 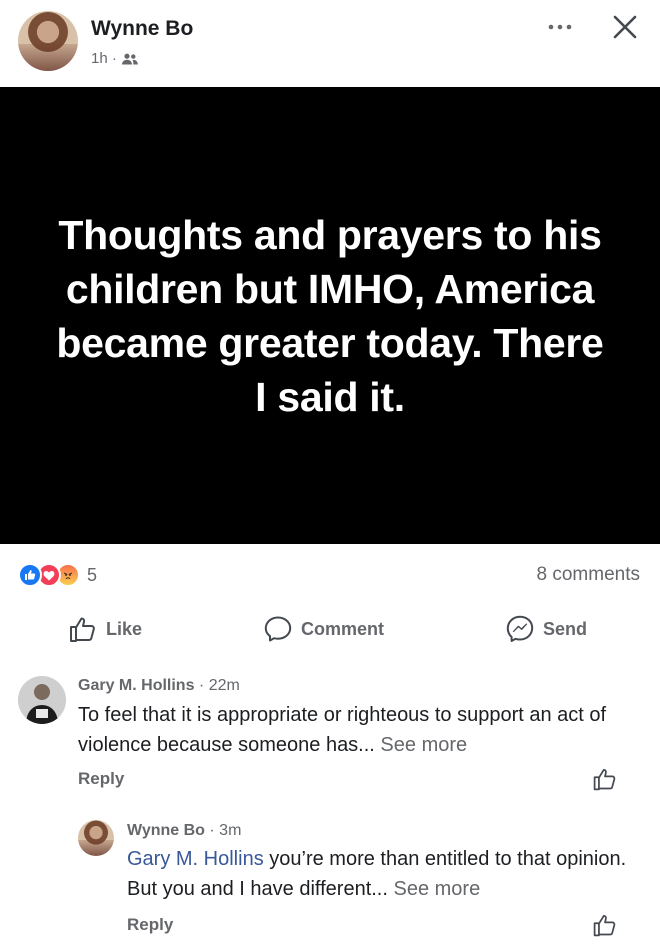 I want to click on reactions-summary: 5, so click(x=57, y=575).